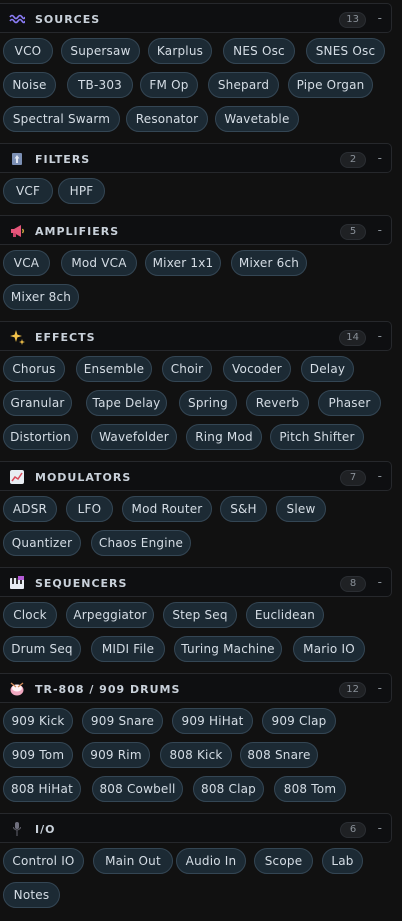  What do you see at coordinates (167, 119) in the screenshot?
I see `module-chip: Resonator` at bounding box center [167, 119].